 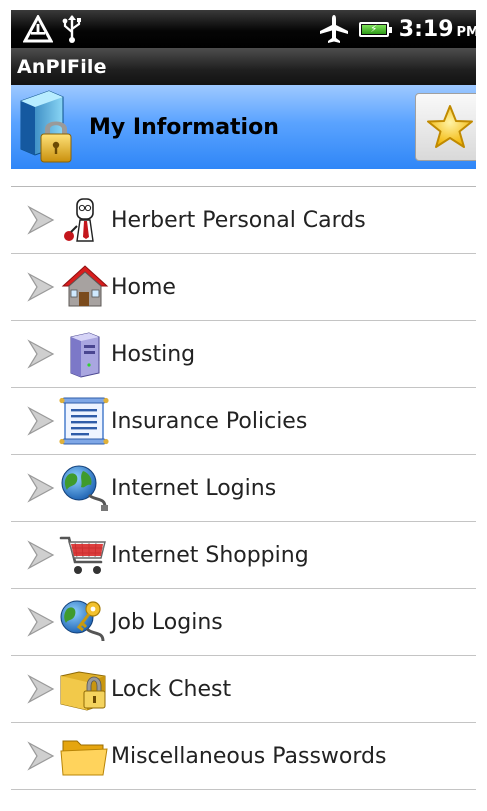 I want to click on list-item-label: Herbert Personal Cards, so click(x=238, y=220).